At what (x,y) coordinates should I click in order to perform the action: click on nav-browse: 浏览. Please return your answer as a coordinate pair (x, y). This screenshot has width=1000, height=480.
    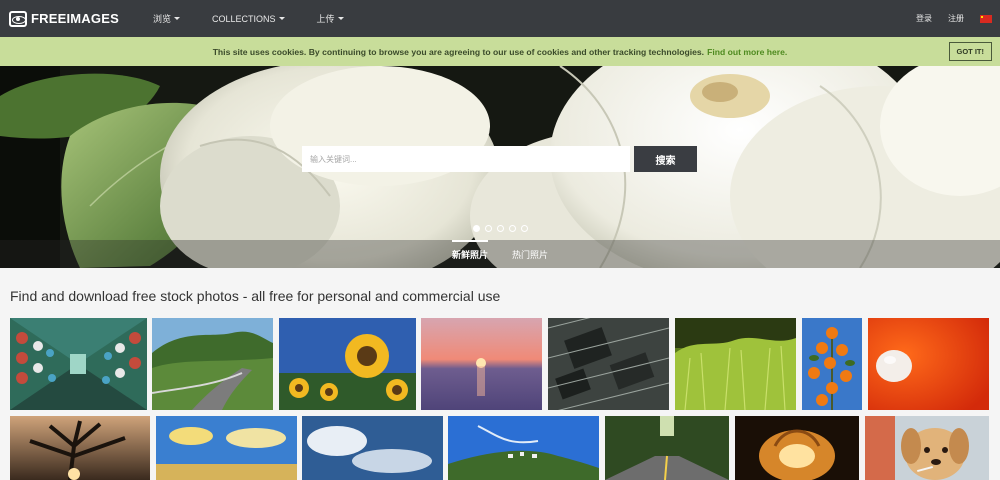
    Looking at the image, I should click on (166, 18).